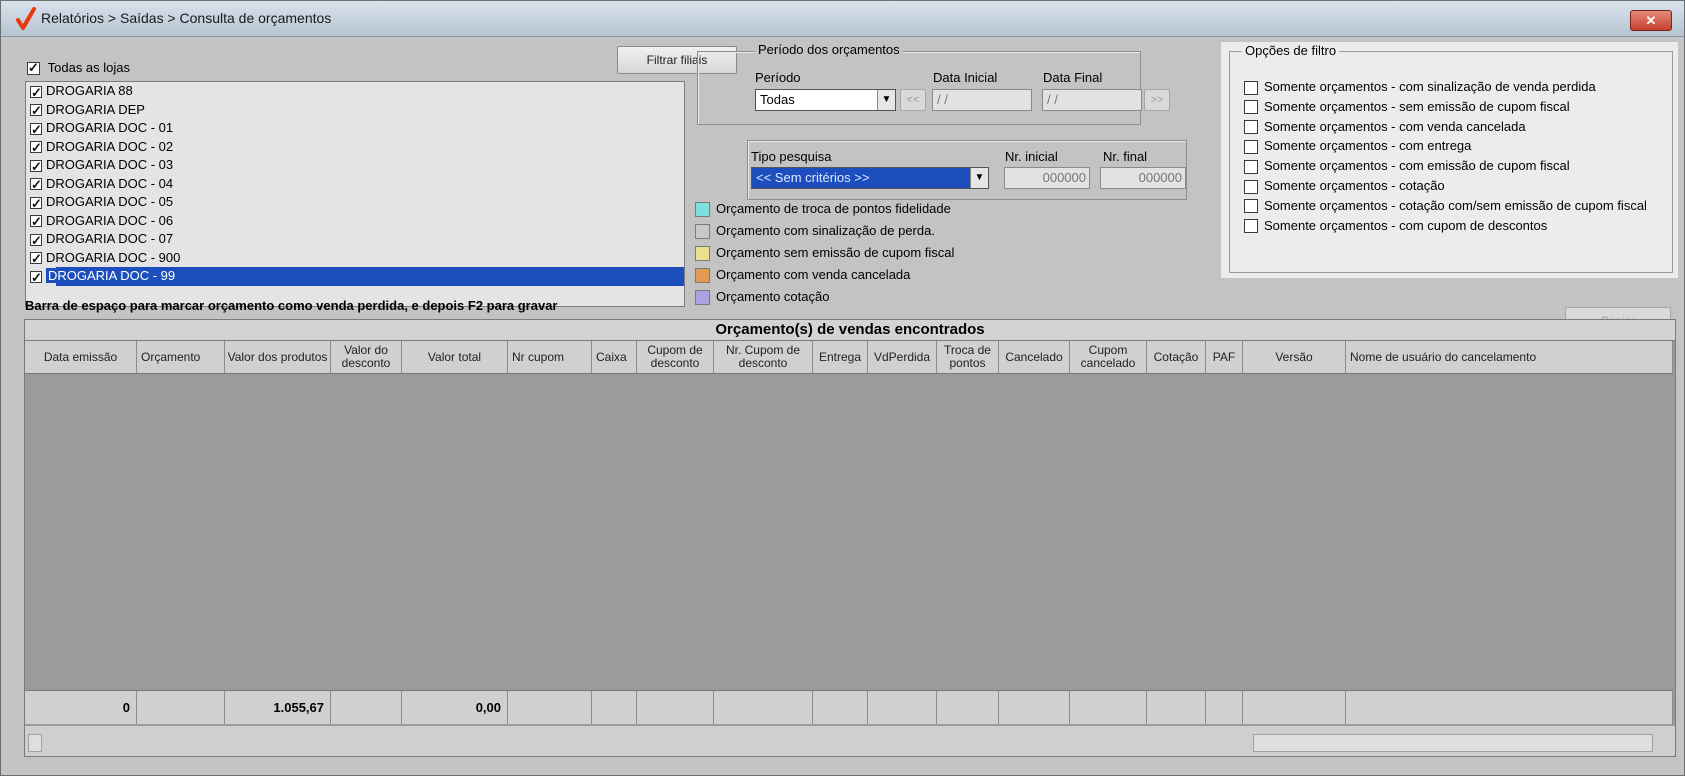 The width and height of the screenshot is (1685, 776). I want to click on period-select-value: Todas, so click(777, 99).